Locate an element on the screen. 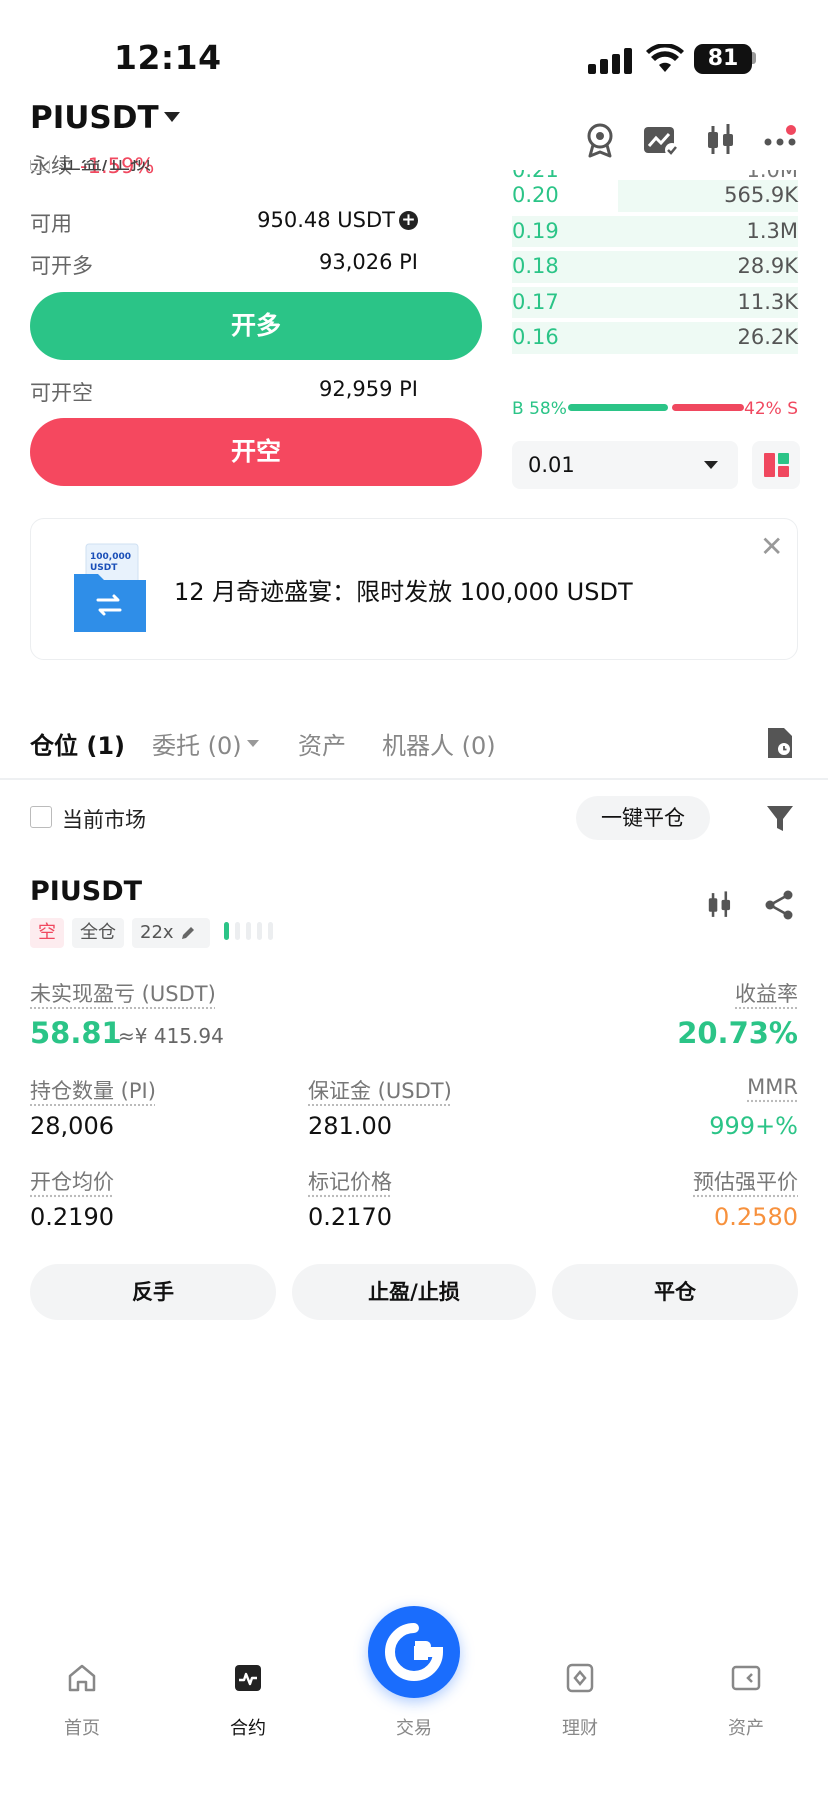 The height and width of the screenshot is (1800, 828). tpsl-checkbox is located at coordinates (40, 165).